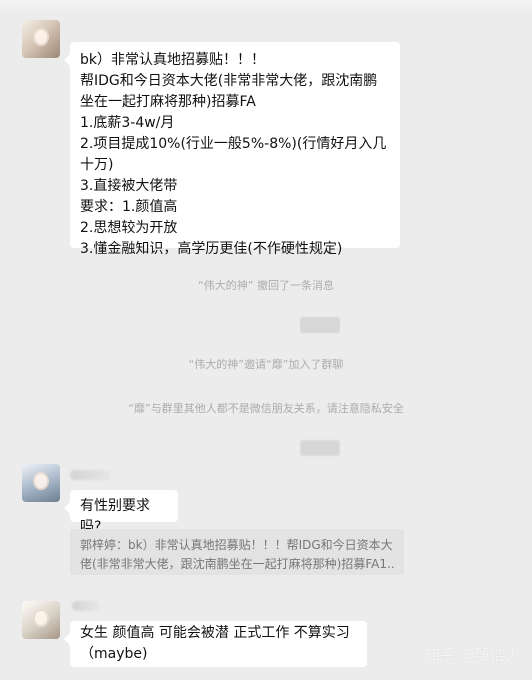 This screenshot has height=680, width=532. What do you see at coordinates (266, 8) in the screenshot?
I see `top-fade` at bounding box center [266, 8].